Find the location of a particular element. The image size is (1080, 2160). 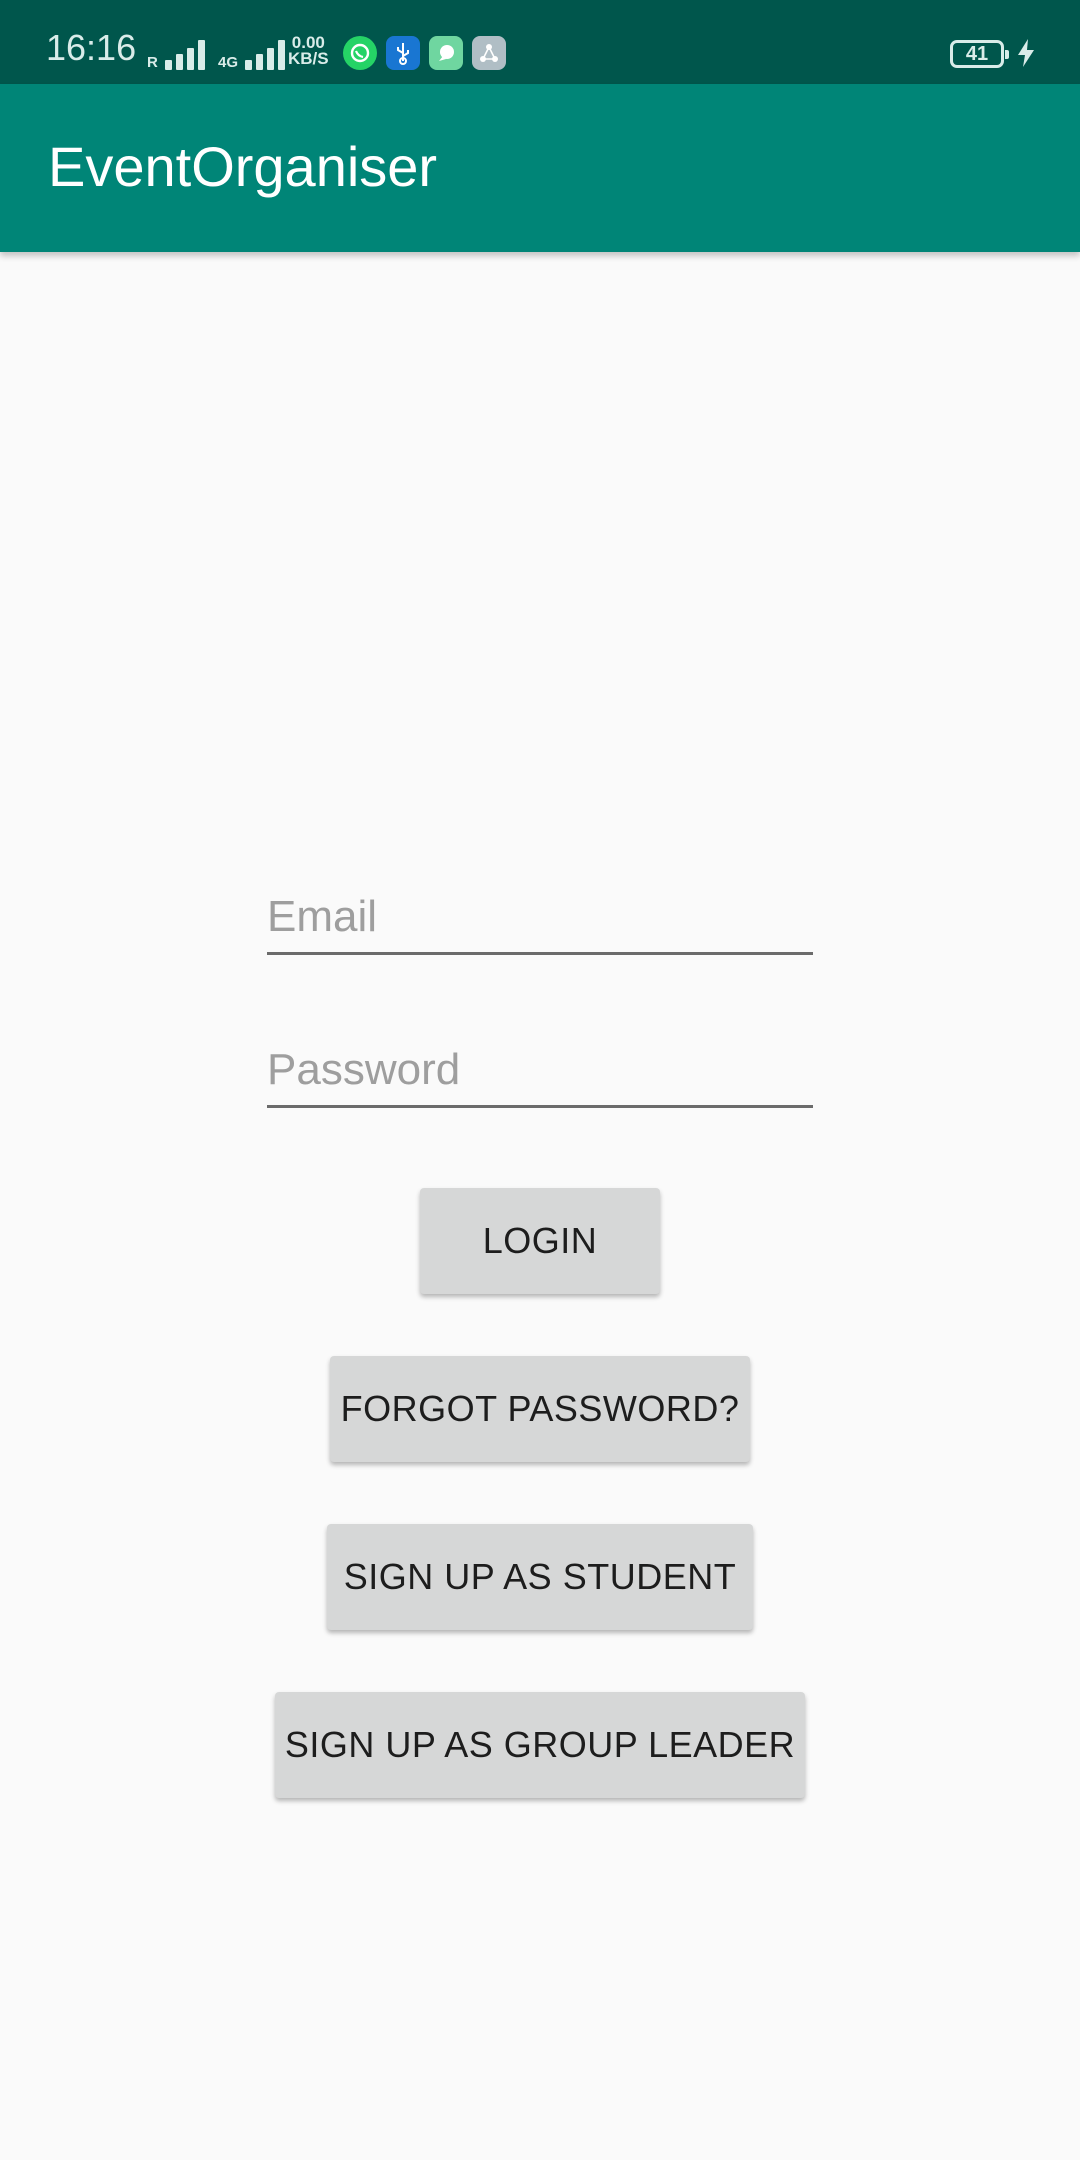

usb-icon is located at coordinates (403, 53).